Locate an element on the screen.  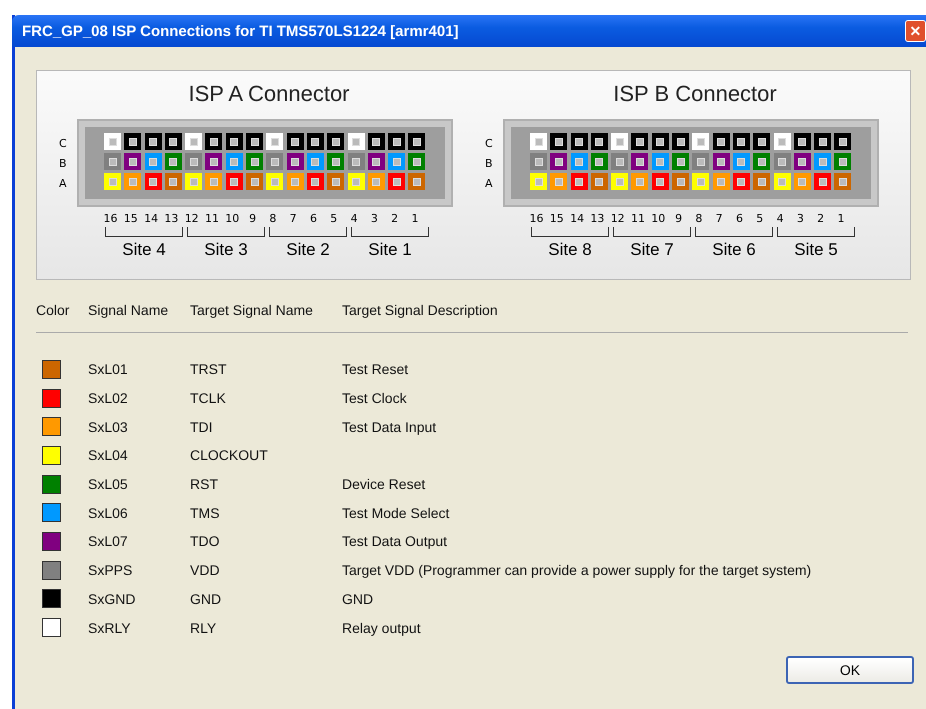
signal-name: SxL02 is located at coordinates (108, 398).